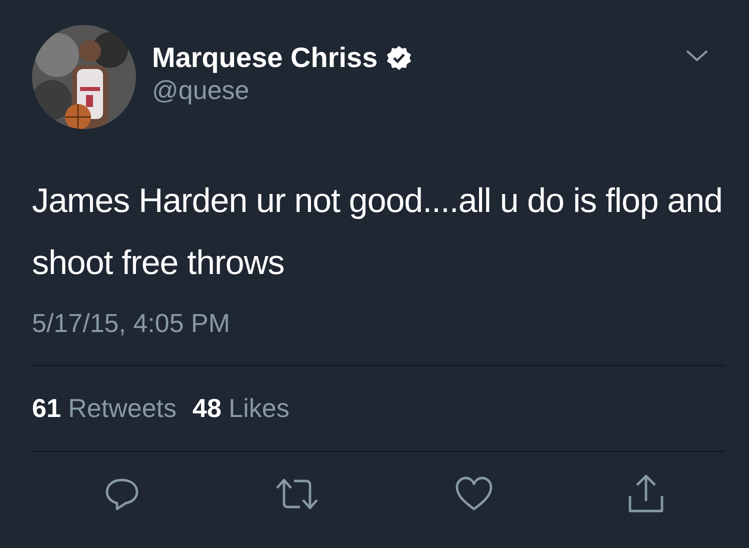 The image size is (749, 548). What do you see at coordinates (241, 408) in the screenshot?
I see `stat-count: 48 Likes` at bounding box center [241, 408].